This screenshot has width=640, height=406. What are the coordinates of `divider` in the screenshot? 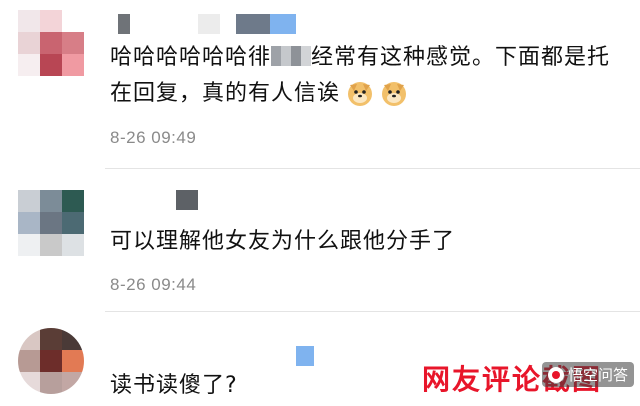 It's located at (372, 168).